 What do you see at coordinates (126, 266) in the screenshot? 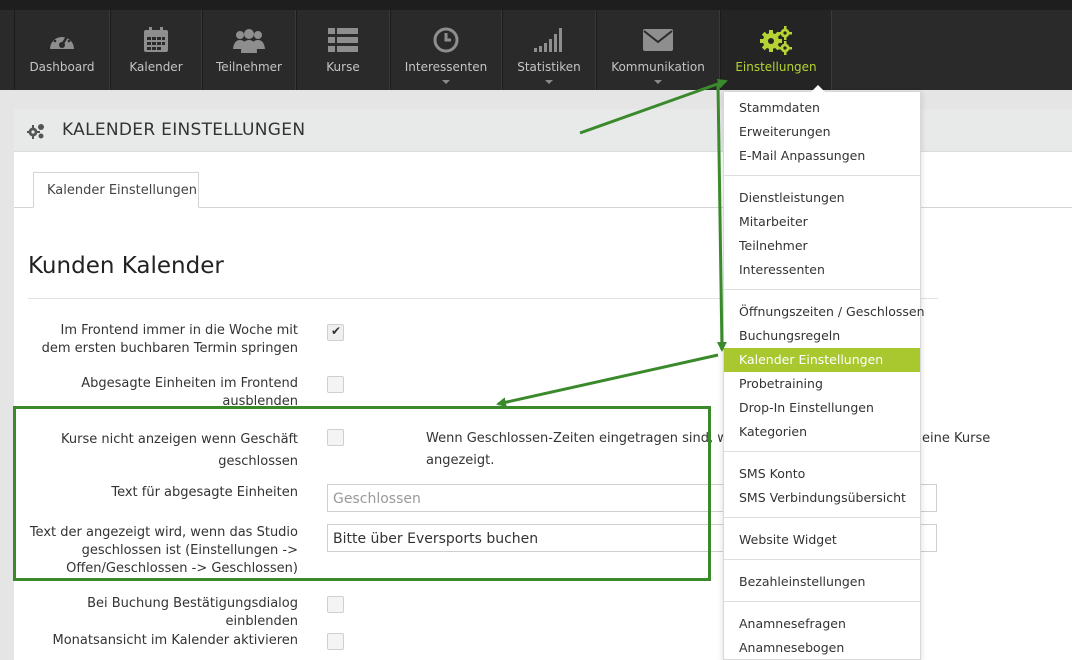
I see `section-title: Kunden Kalender` at bounding box center [126, 266].